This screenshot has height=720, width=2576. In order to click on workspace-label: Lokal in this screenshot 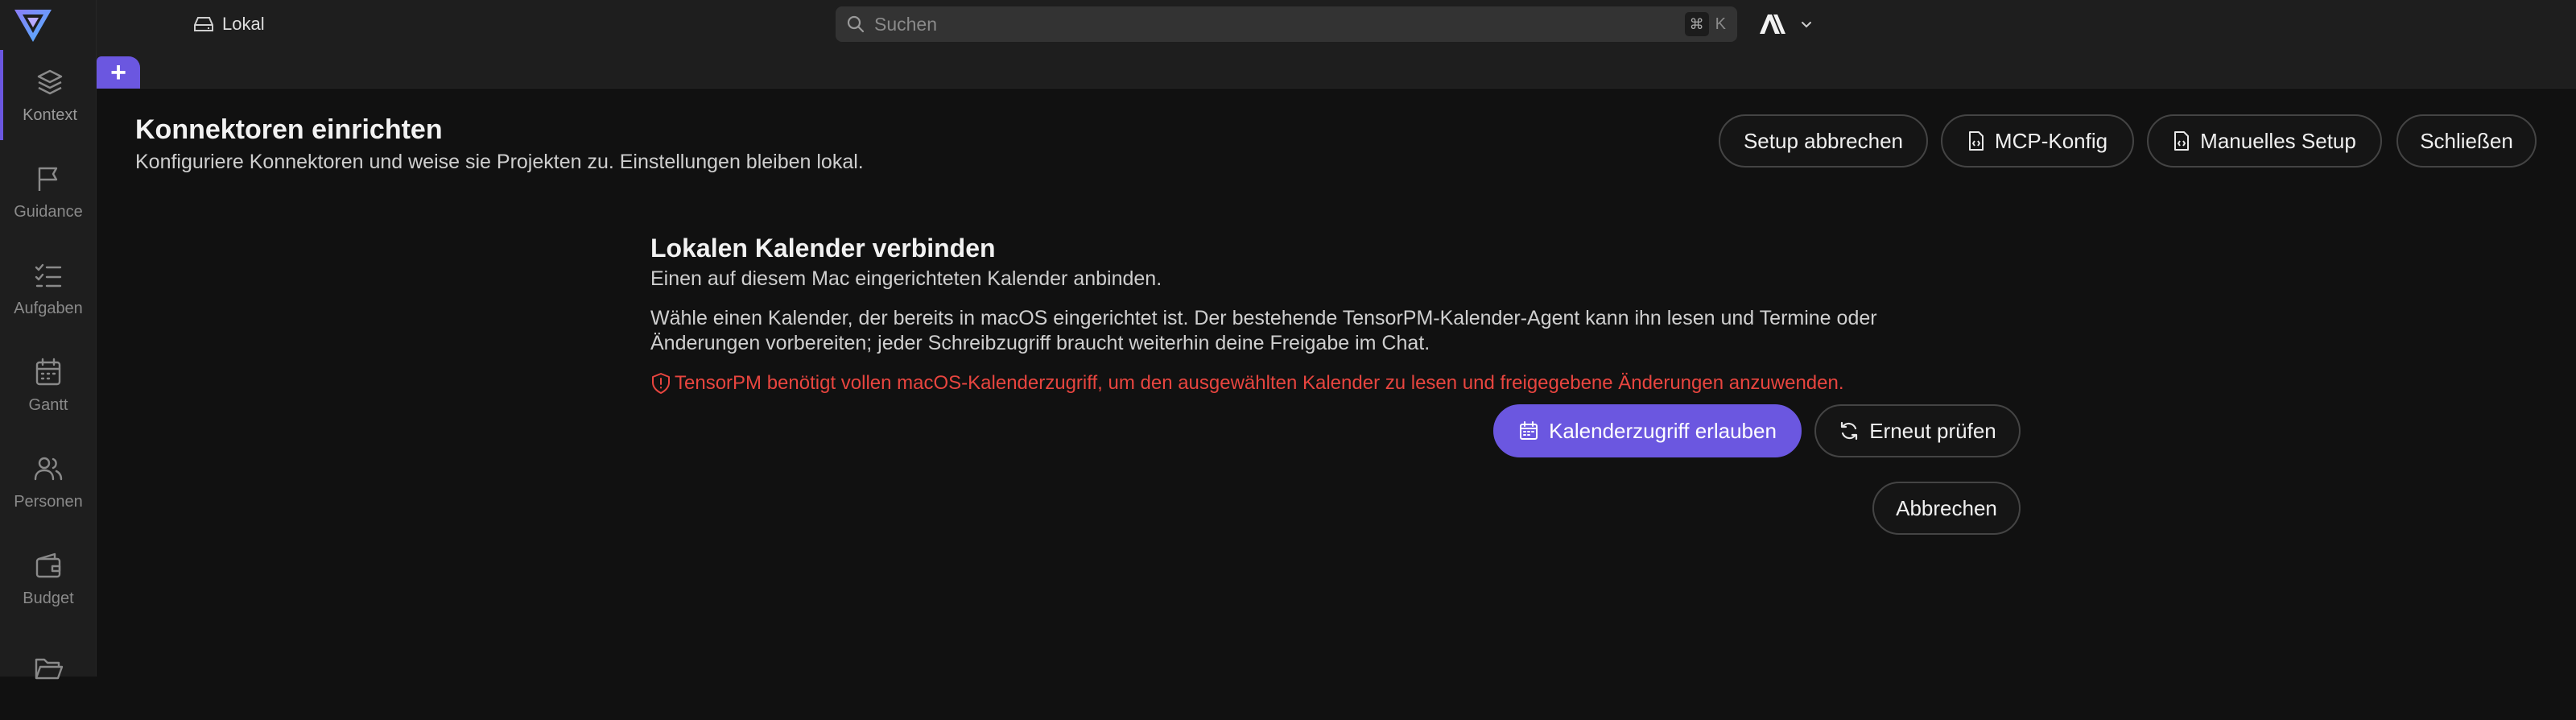, I will do `click(243, 24)`.